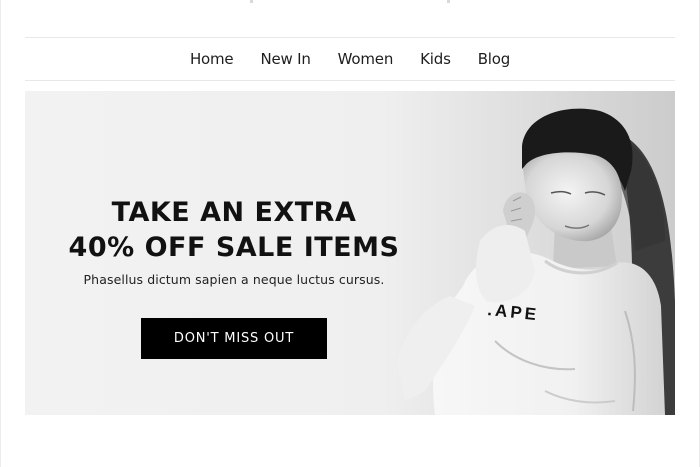 The image size is (700, 467). What do you see at coordinates (234, 247) in the screenshot?
I see `hero-headline-line-2: 40% OFF SALE ITEMS` at bounding box center [234, 247].